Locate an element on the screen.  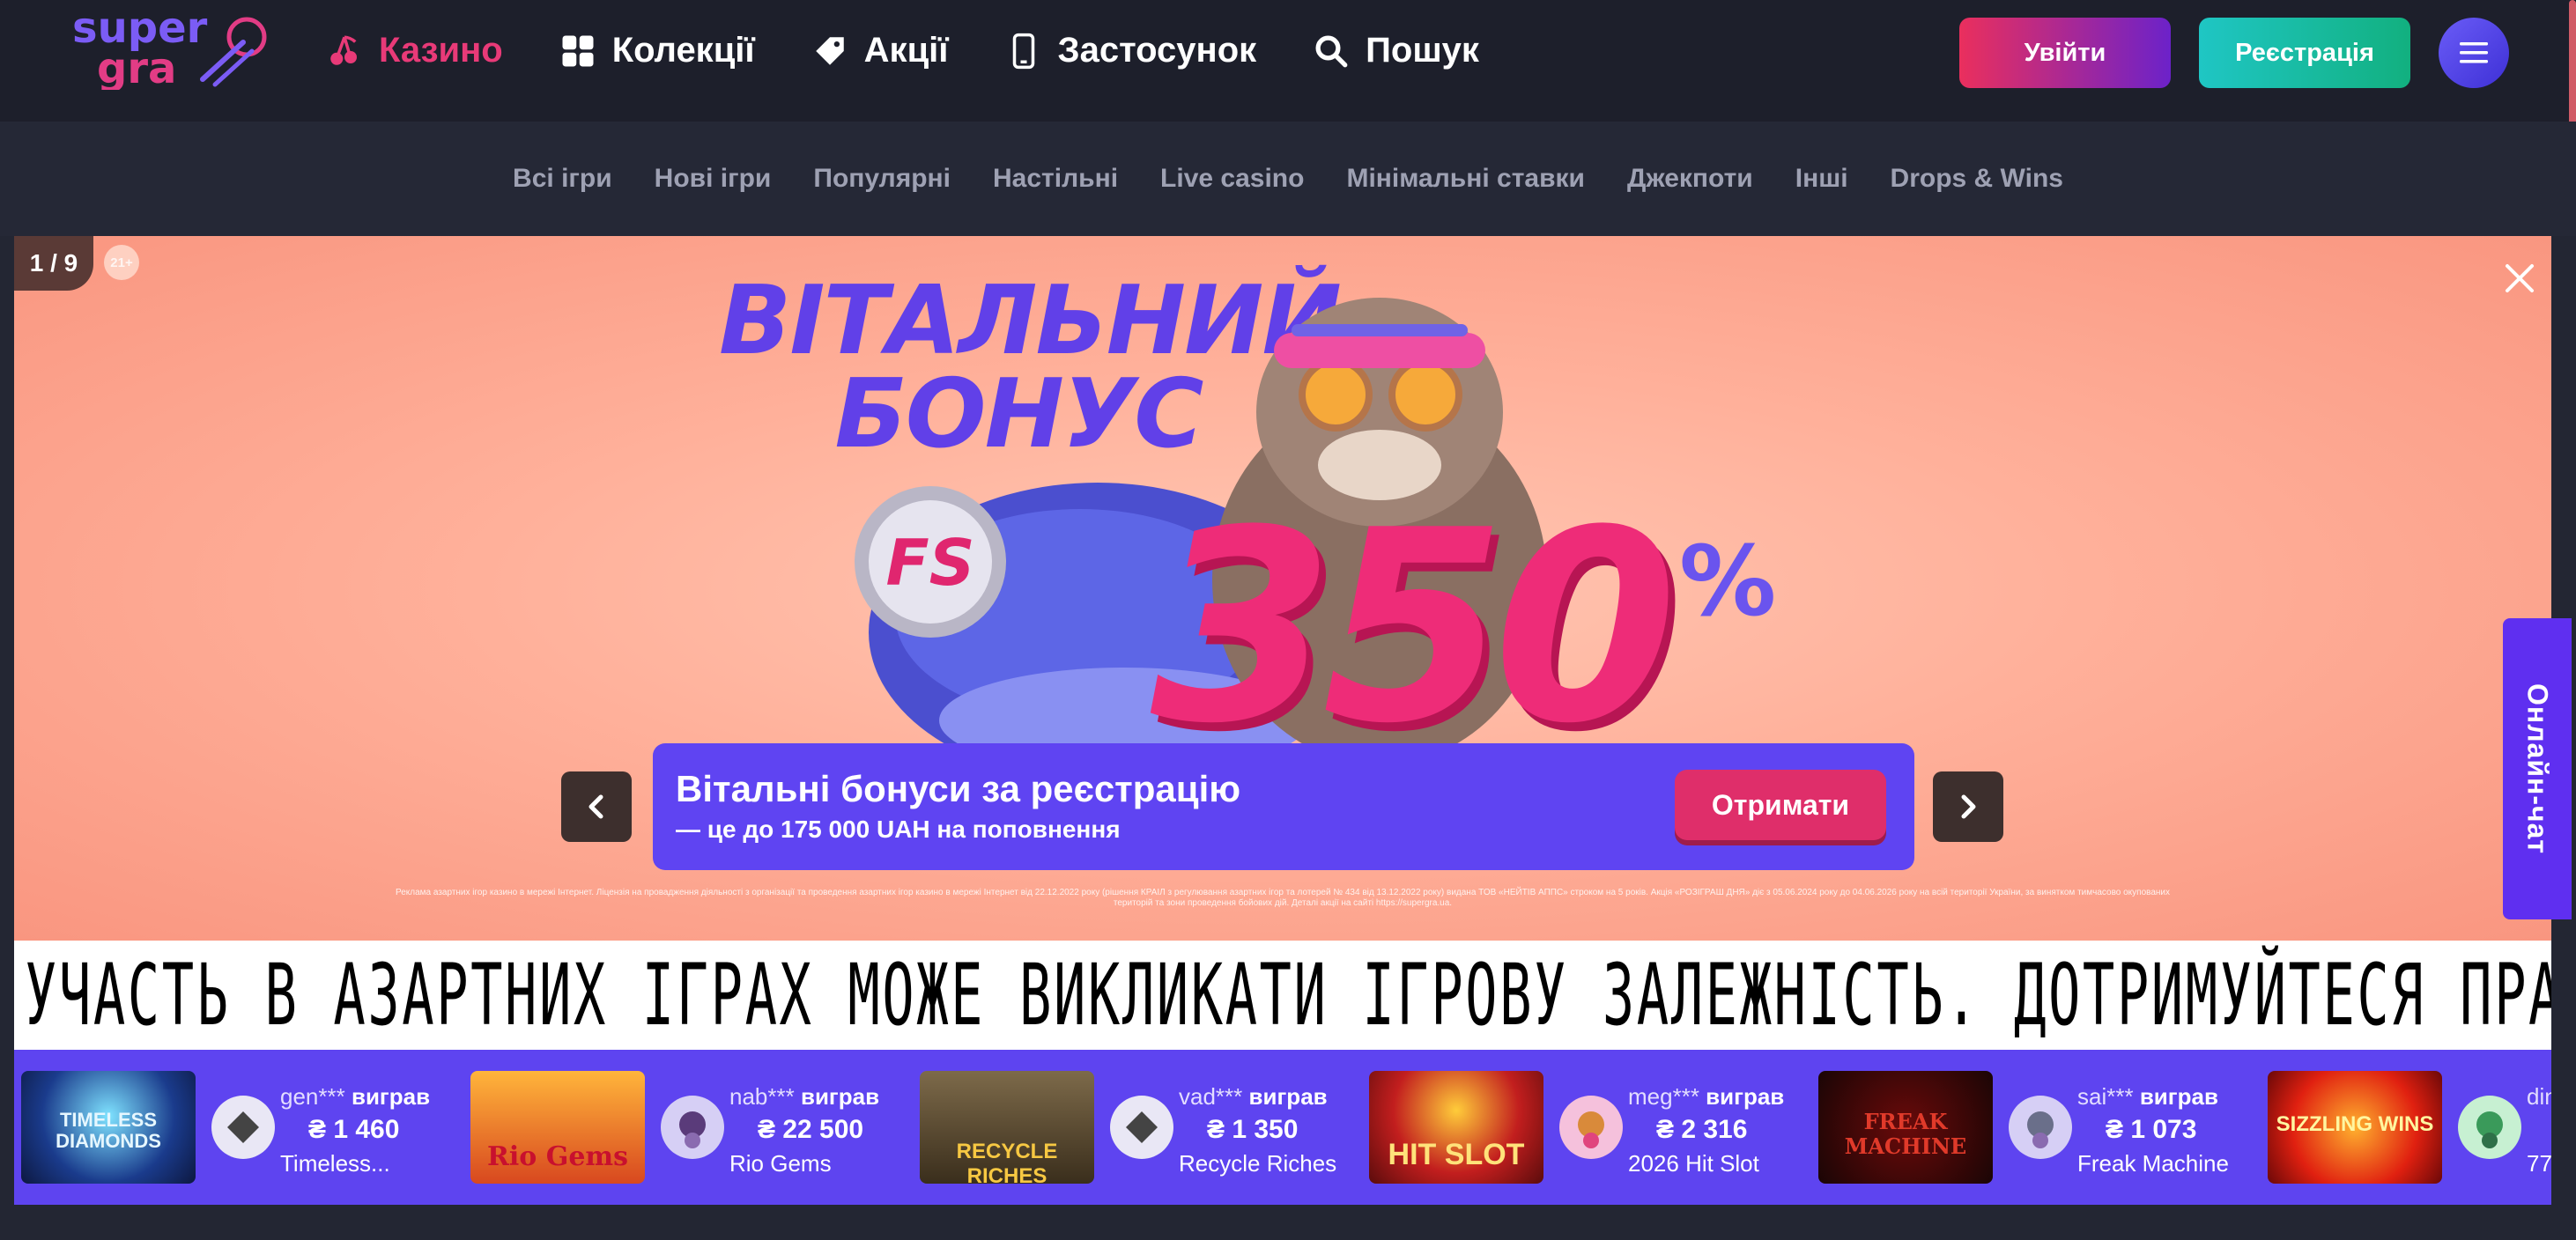
subnav-drops-wins: Drops & Wins is located at coordinates (1977, 179).